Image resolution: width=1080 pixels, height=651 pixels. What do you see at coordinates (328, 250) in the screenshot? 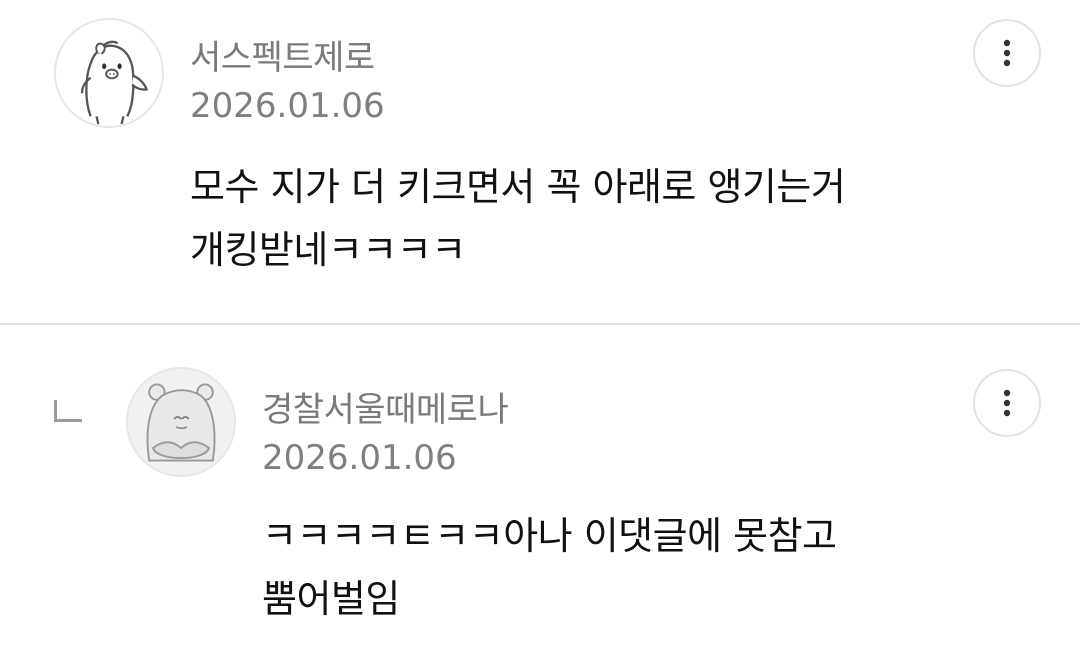
I see `comment-text-line: 개킹받네ㅋㅋㅋㅋ` at bounding box center [328, 250].